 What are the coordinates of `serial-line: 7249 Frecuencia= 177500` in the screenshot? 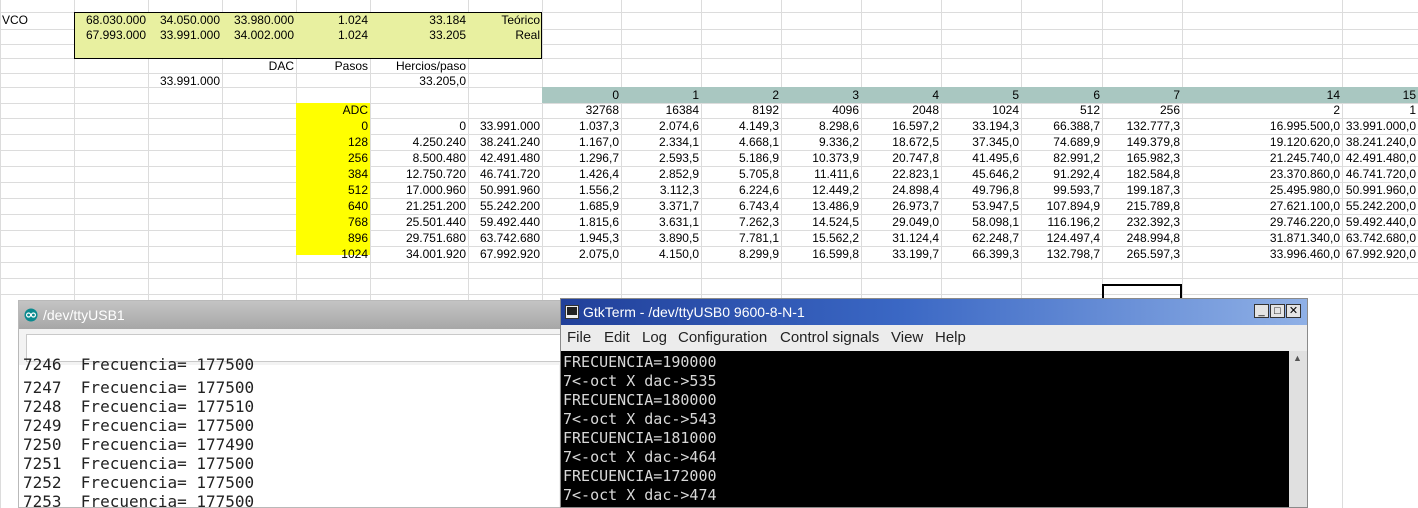 It's located at (139, 425).